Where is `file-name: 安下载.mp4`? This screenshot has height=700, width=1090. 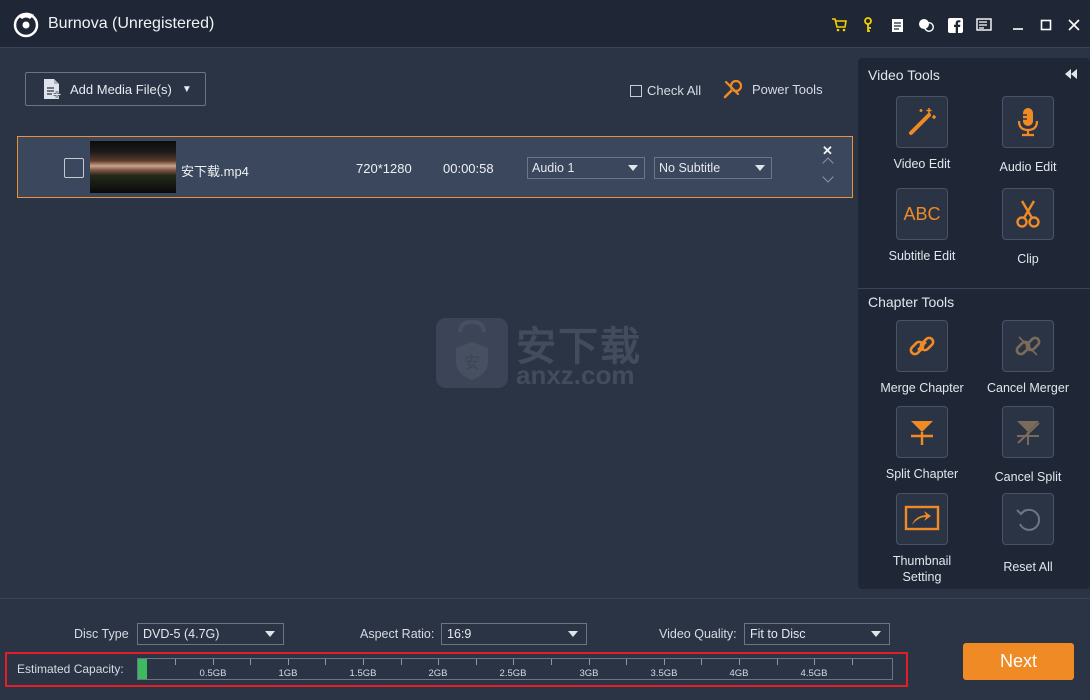
file-name: 安下载.mp4 is located at coordinates (215, 171).